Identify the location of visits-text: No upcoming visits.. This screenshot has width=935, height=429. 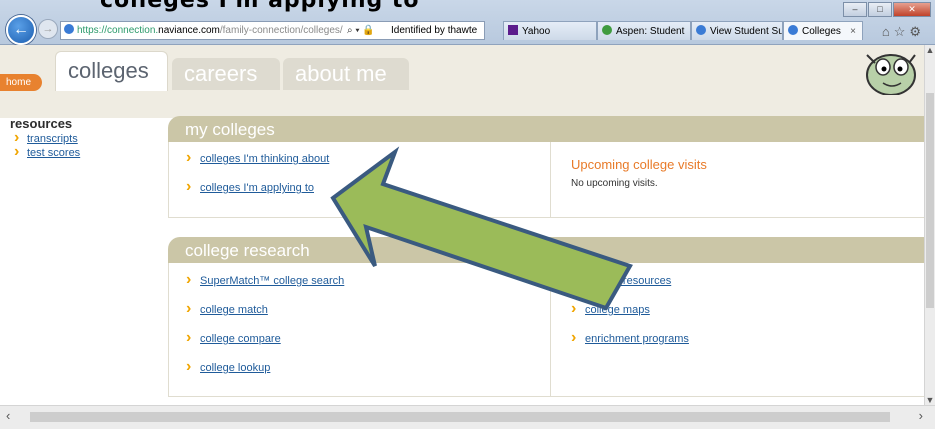
(614, 183).